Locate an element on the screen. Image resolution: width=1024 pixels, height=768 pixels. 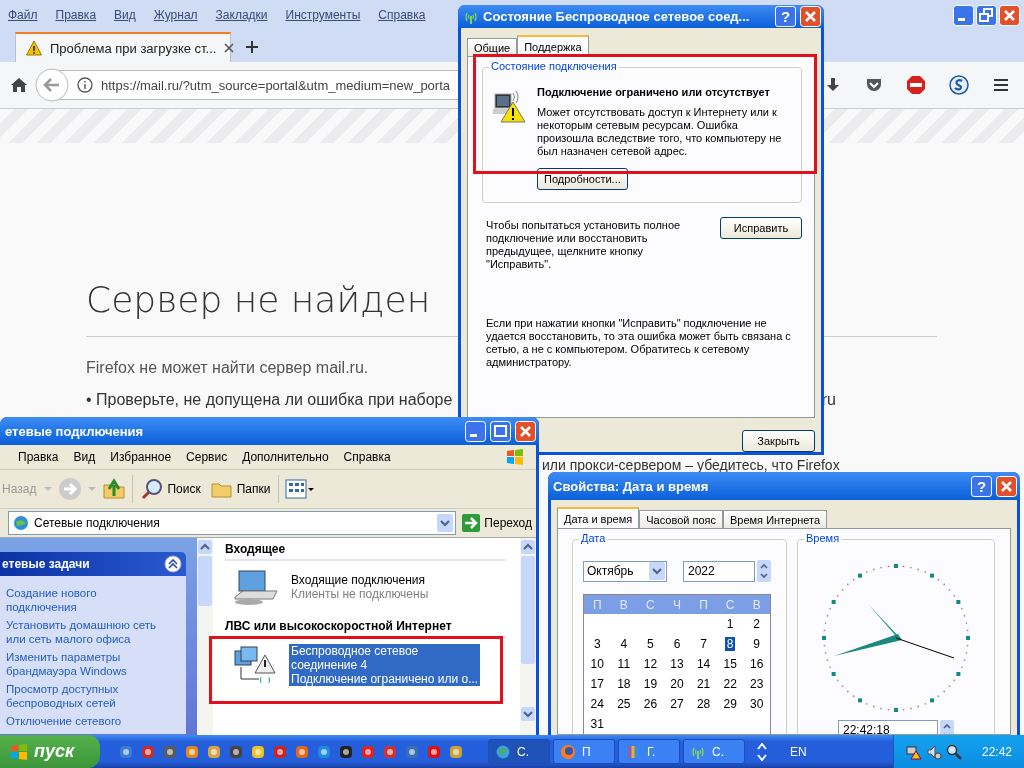
menu-item: Дополнительно is located at coordinates (285, 457).